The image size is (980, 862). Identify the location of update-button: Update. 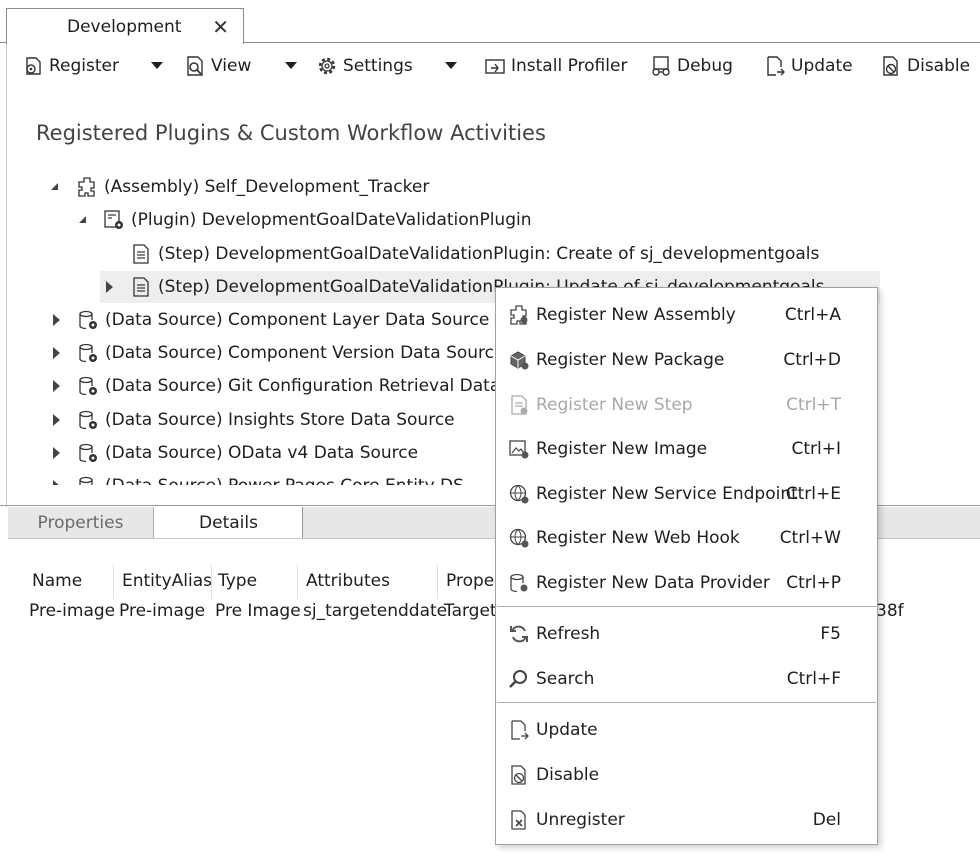
(808, 66).